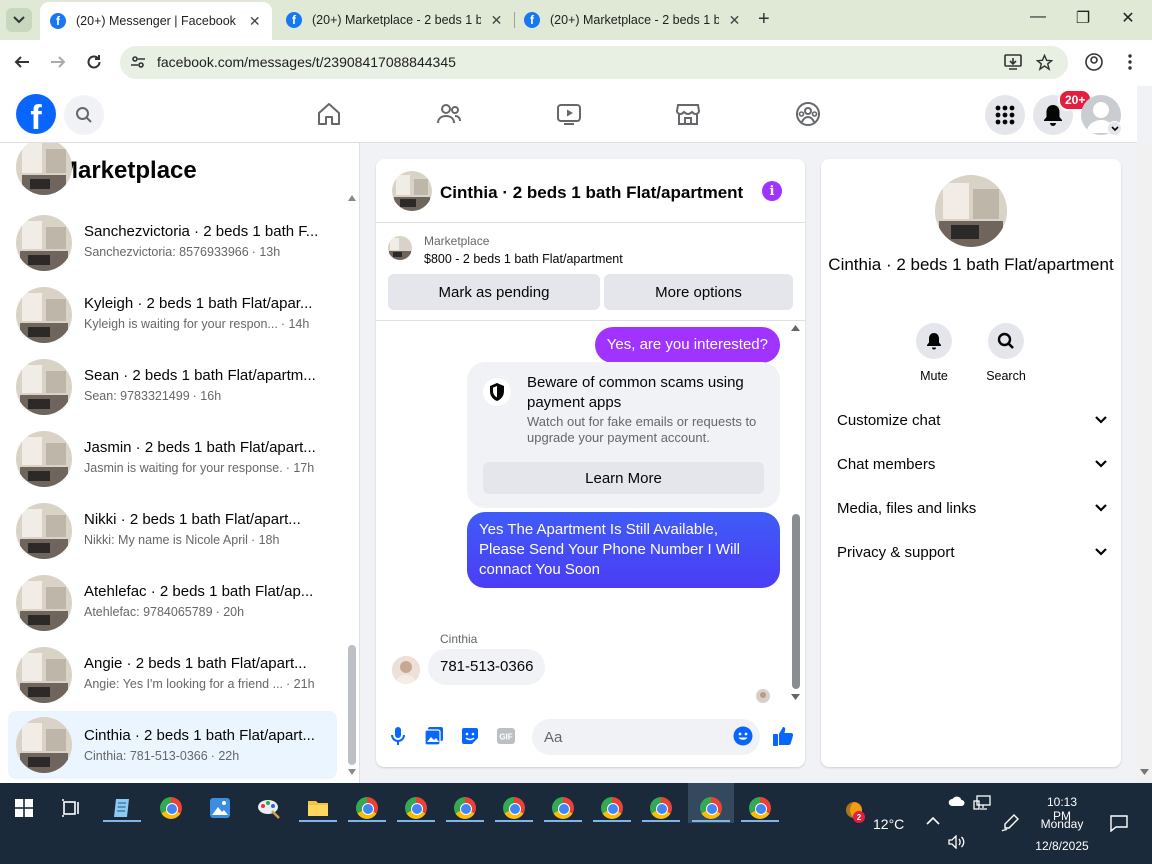 The image size is (1152, 864). I want to click on chat-thumbnail, so click(412, 191).